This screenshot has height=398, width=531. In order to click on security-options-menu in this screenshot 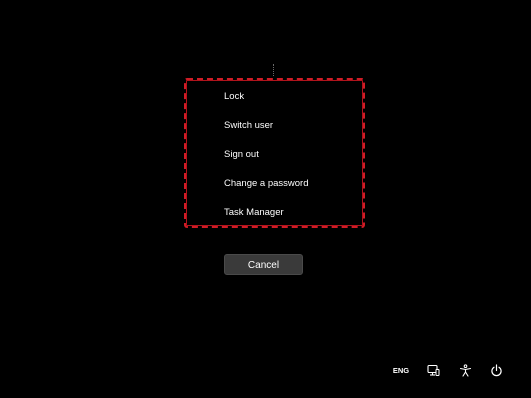, I will do `click(274, 153)`.